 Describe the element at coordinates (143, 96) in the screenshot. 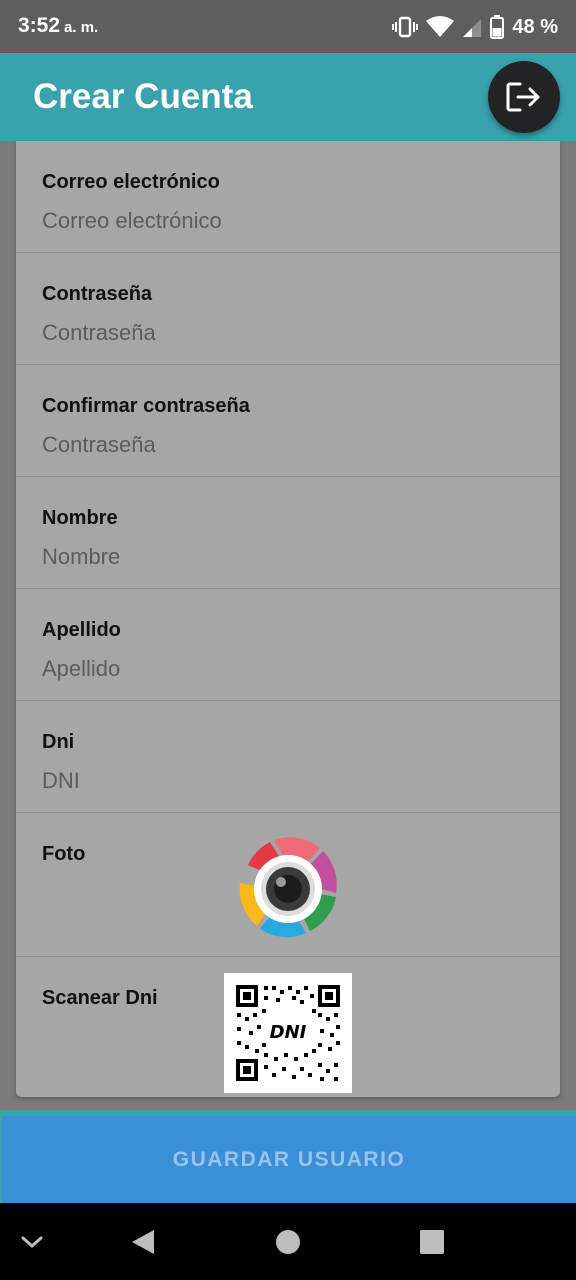

I see `page-title: Crear Cuenta` at that location.